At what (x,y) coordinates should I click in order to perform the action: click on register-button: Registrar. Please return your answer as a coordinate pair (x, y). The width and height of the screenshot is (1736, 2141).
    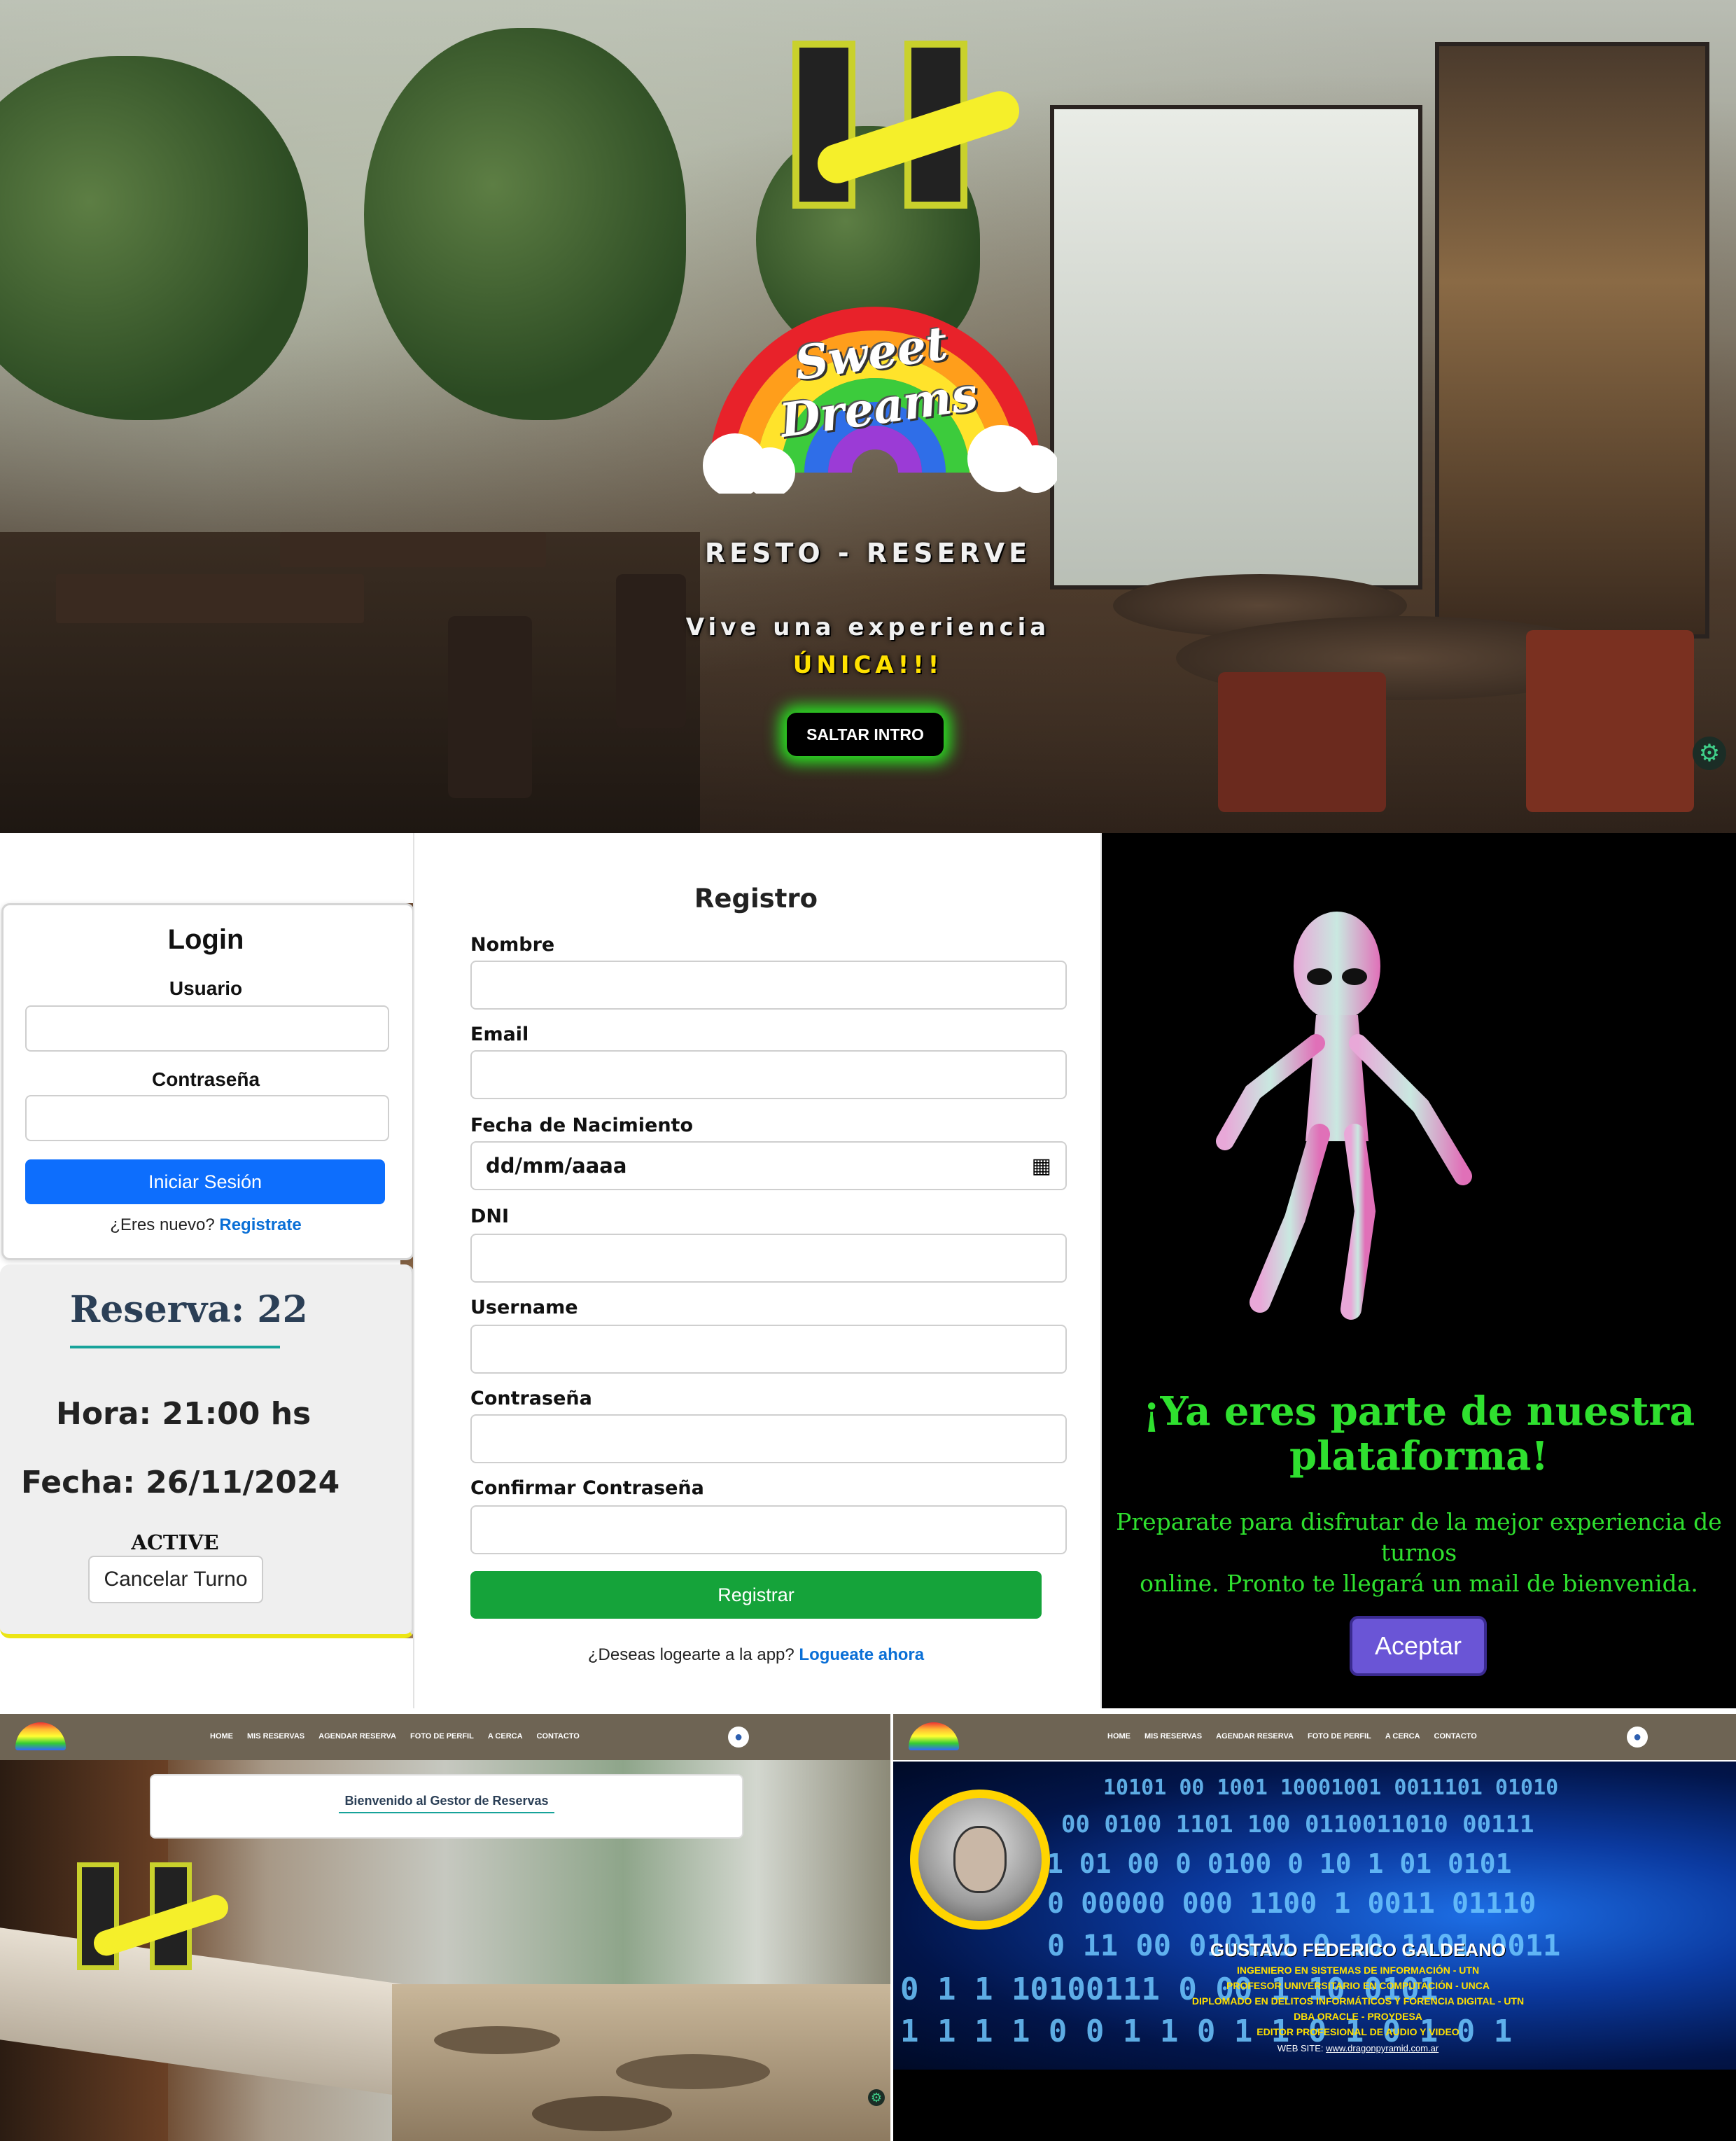
    Looking at the image, I should click on (756, 1595).